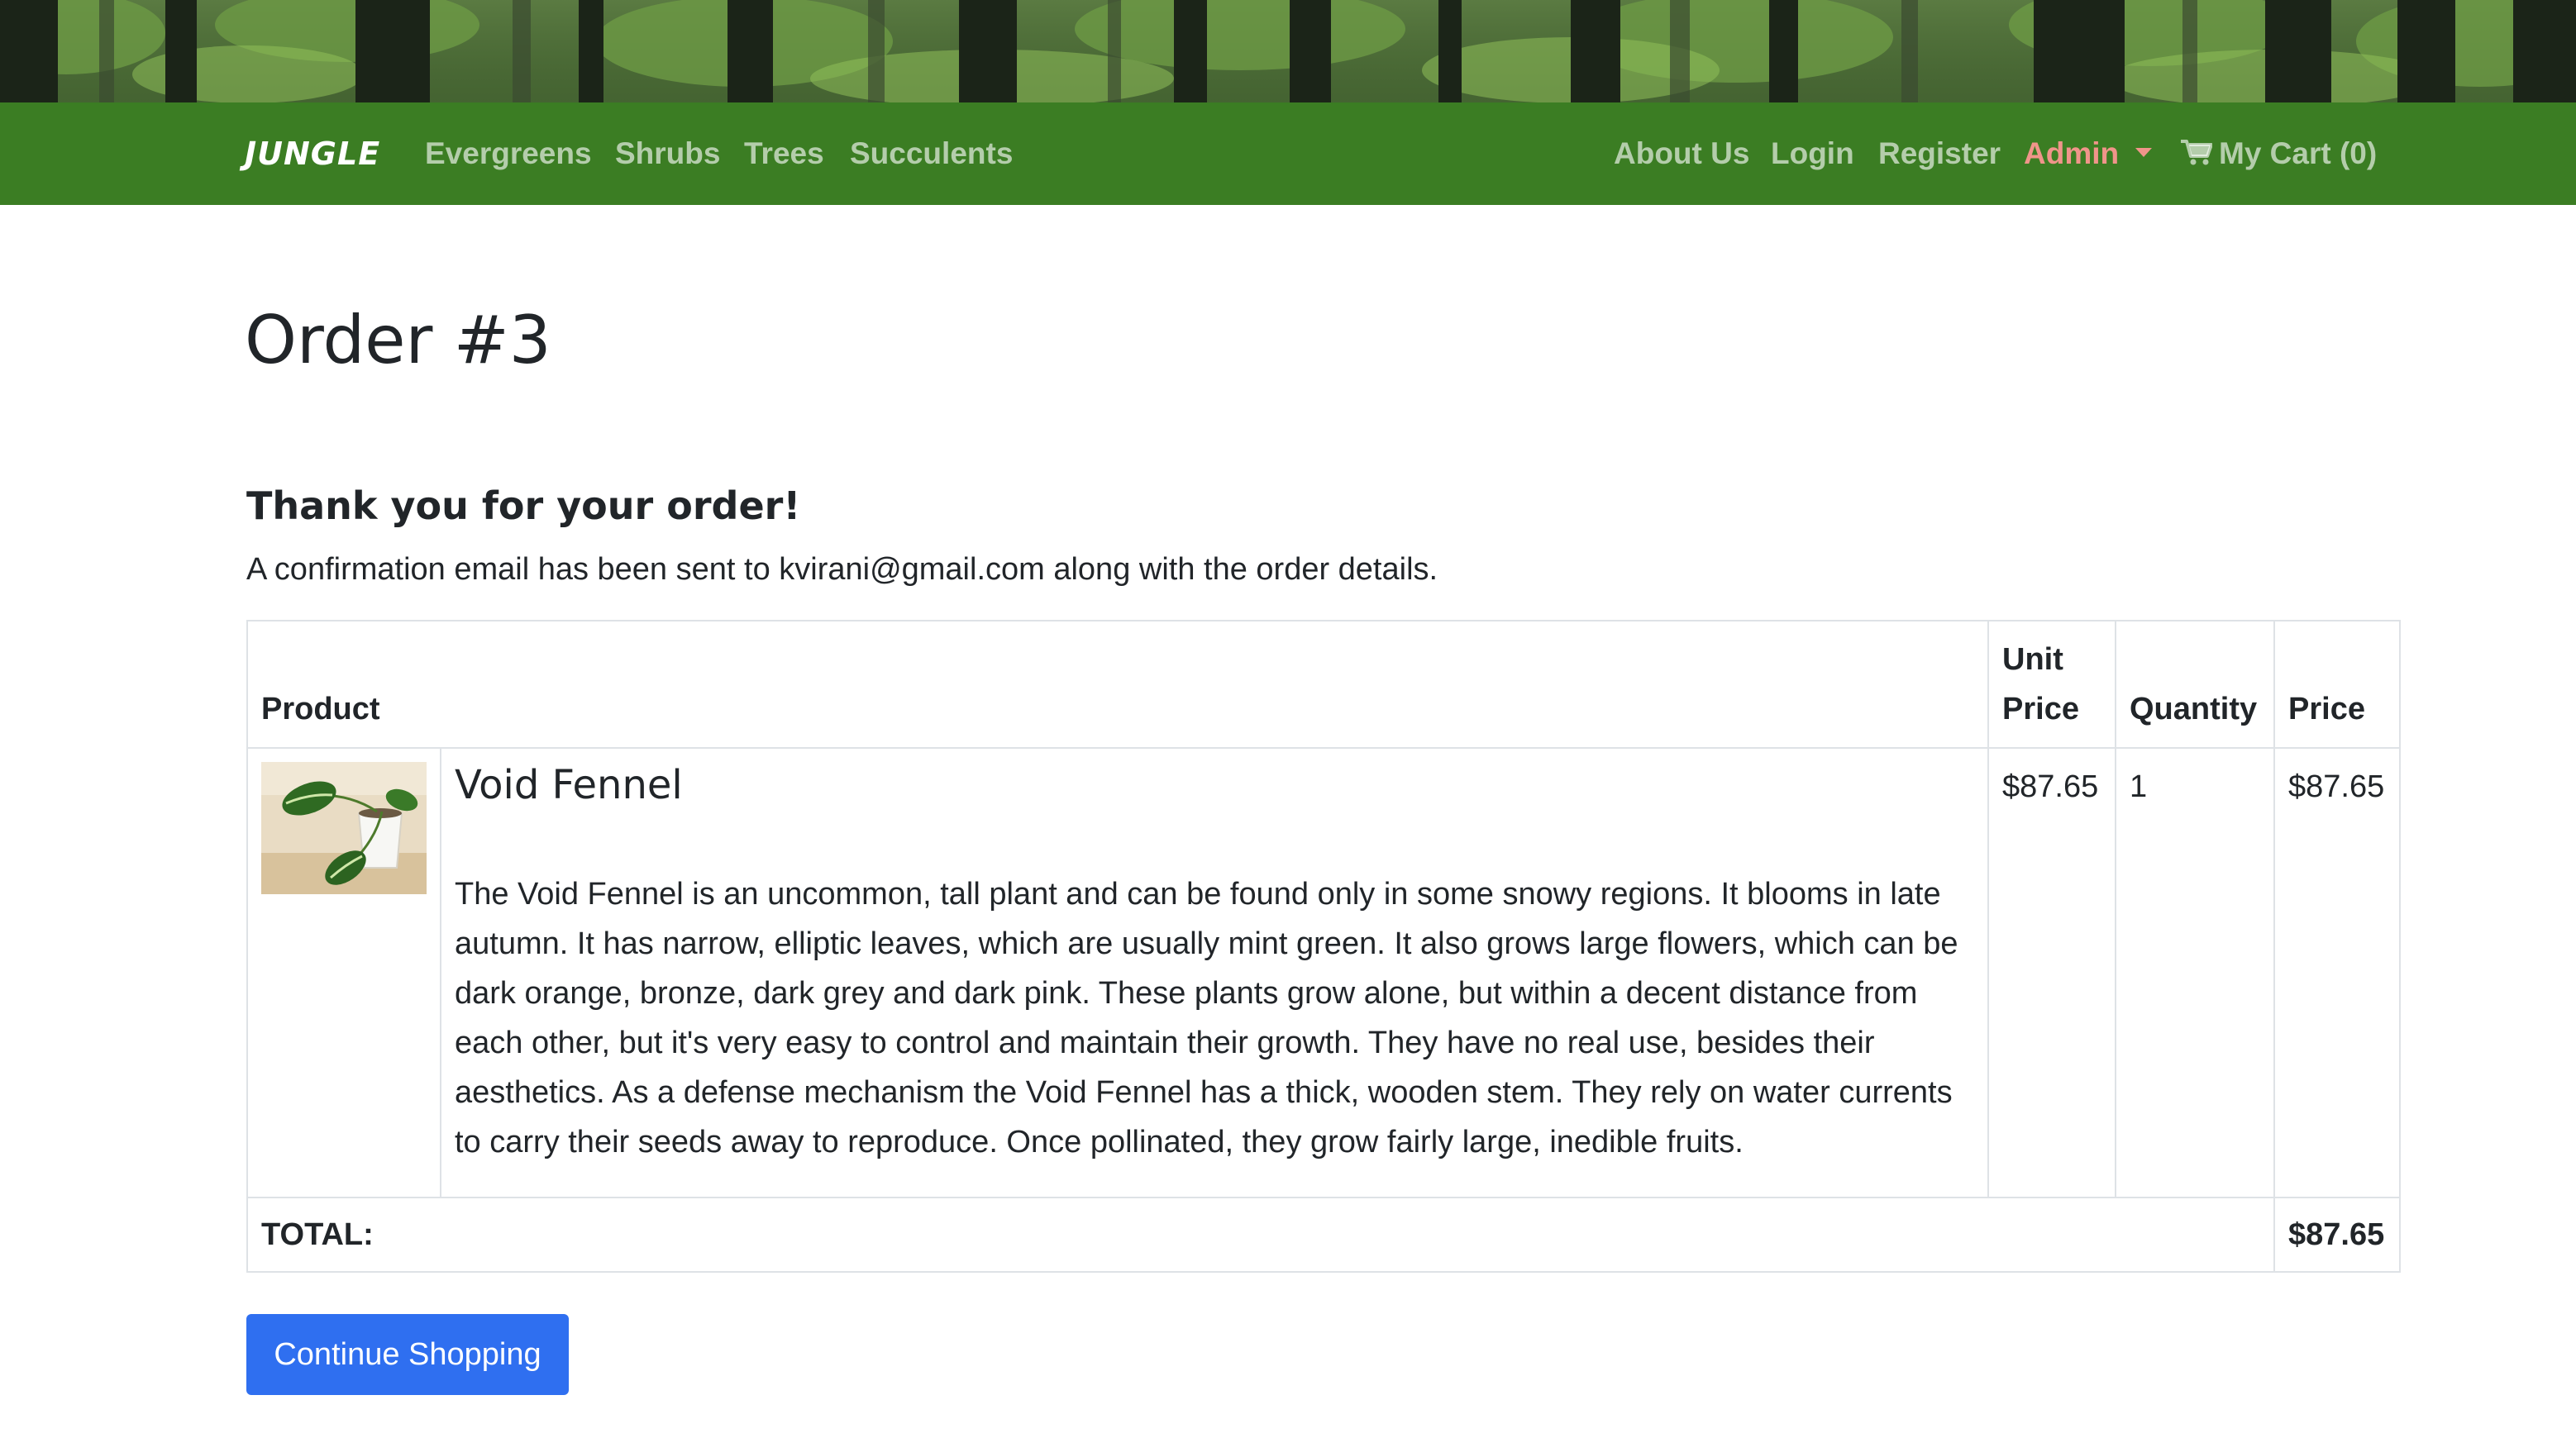  I want to click on product-image-cell, so click(343, 972).